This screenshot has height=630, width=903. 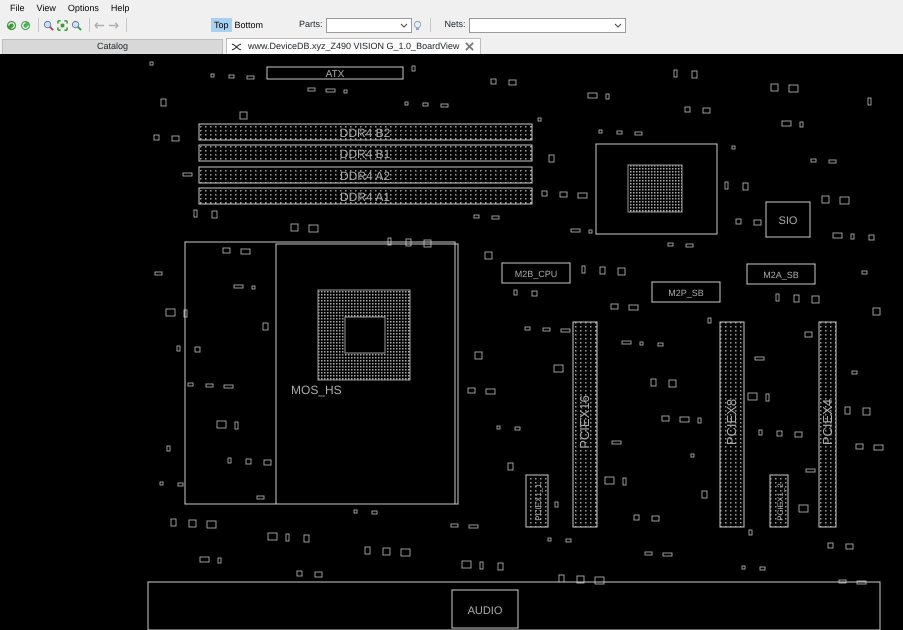 I want to click on tab-title: www.DeviceDB.xyz_Z490 VISION G_1.0_BoardView, so click(x=354, y=46).